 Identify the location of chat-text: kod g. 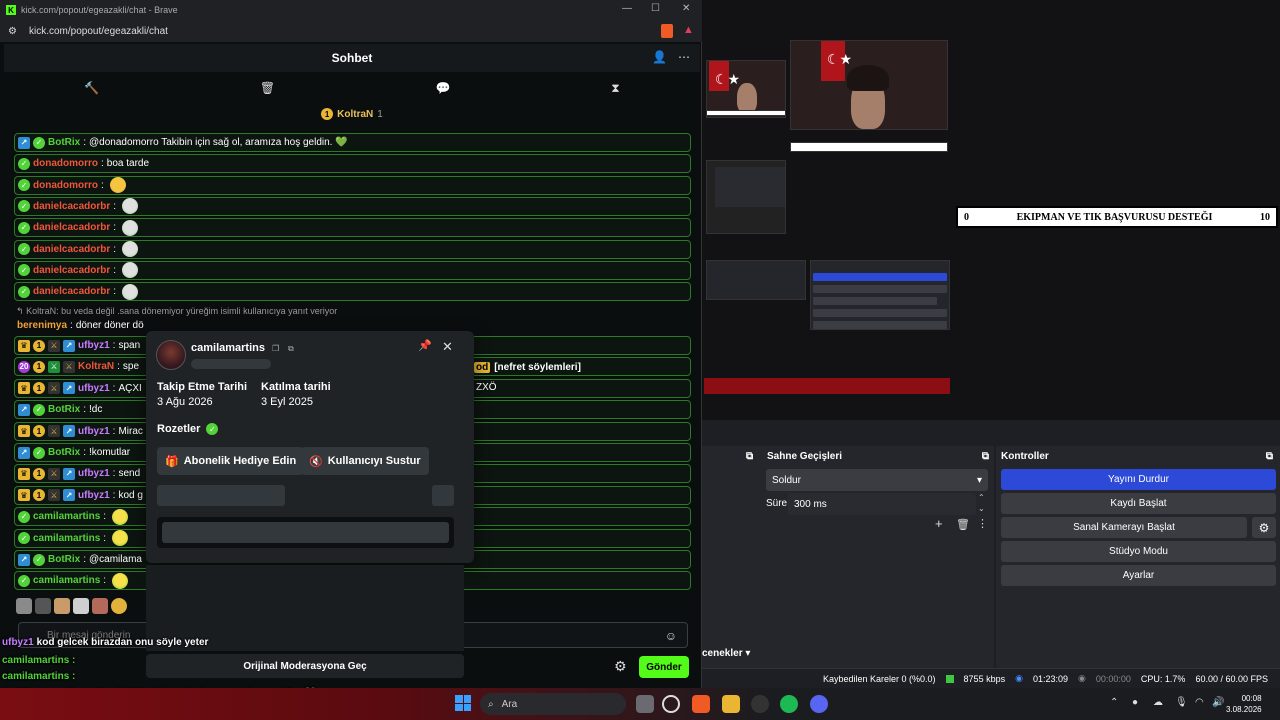
(130, 495).